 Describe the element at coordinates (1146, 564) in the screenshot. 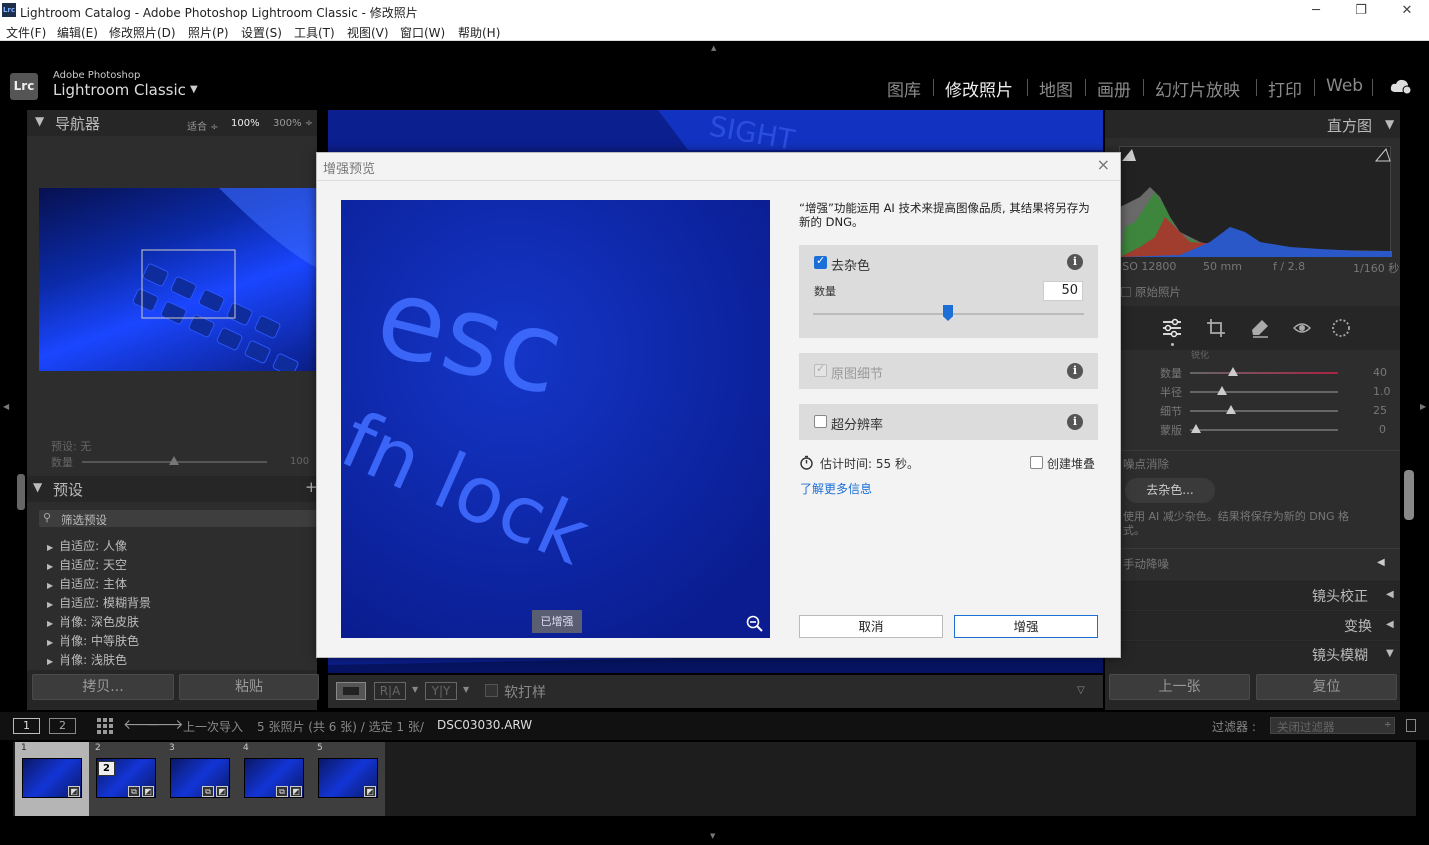

I see `manual-noise-label: 手动降噪` at that location.